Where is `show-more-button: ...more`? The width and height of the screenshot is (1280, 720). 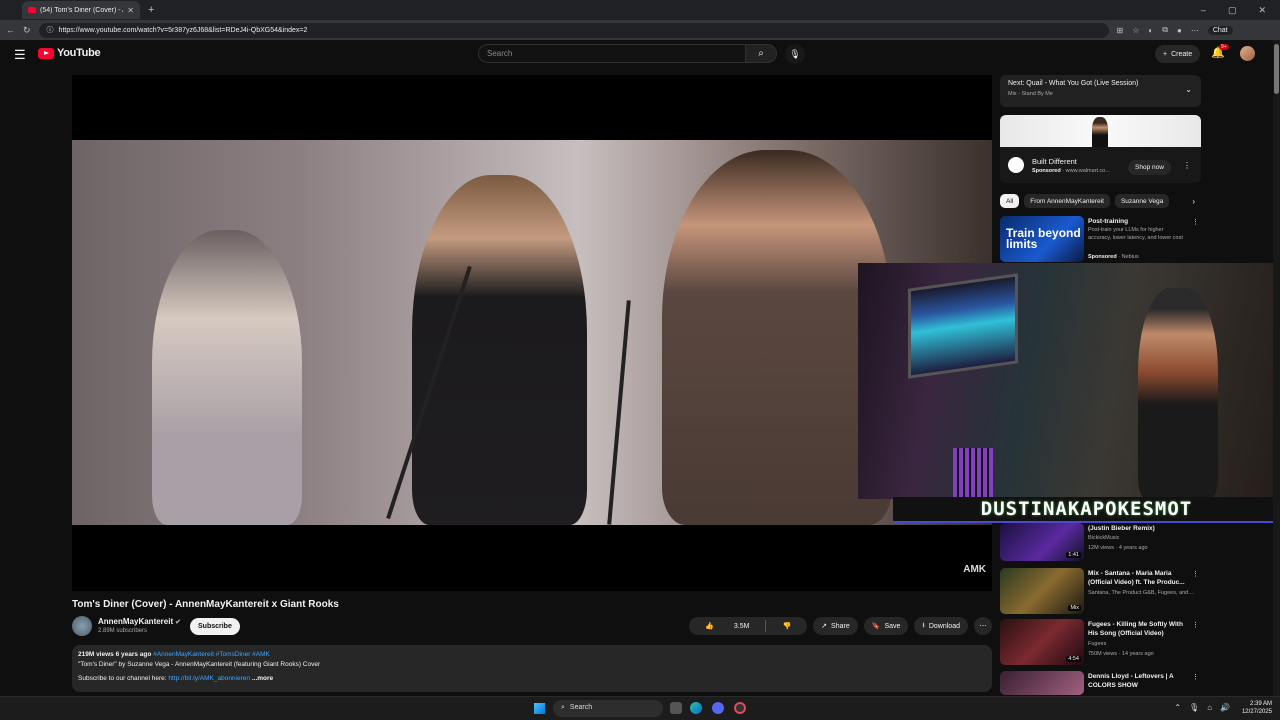 show-more-button: ...more is located at coordinates (262, 678).